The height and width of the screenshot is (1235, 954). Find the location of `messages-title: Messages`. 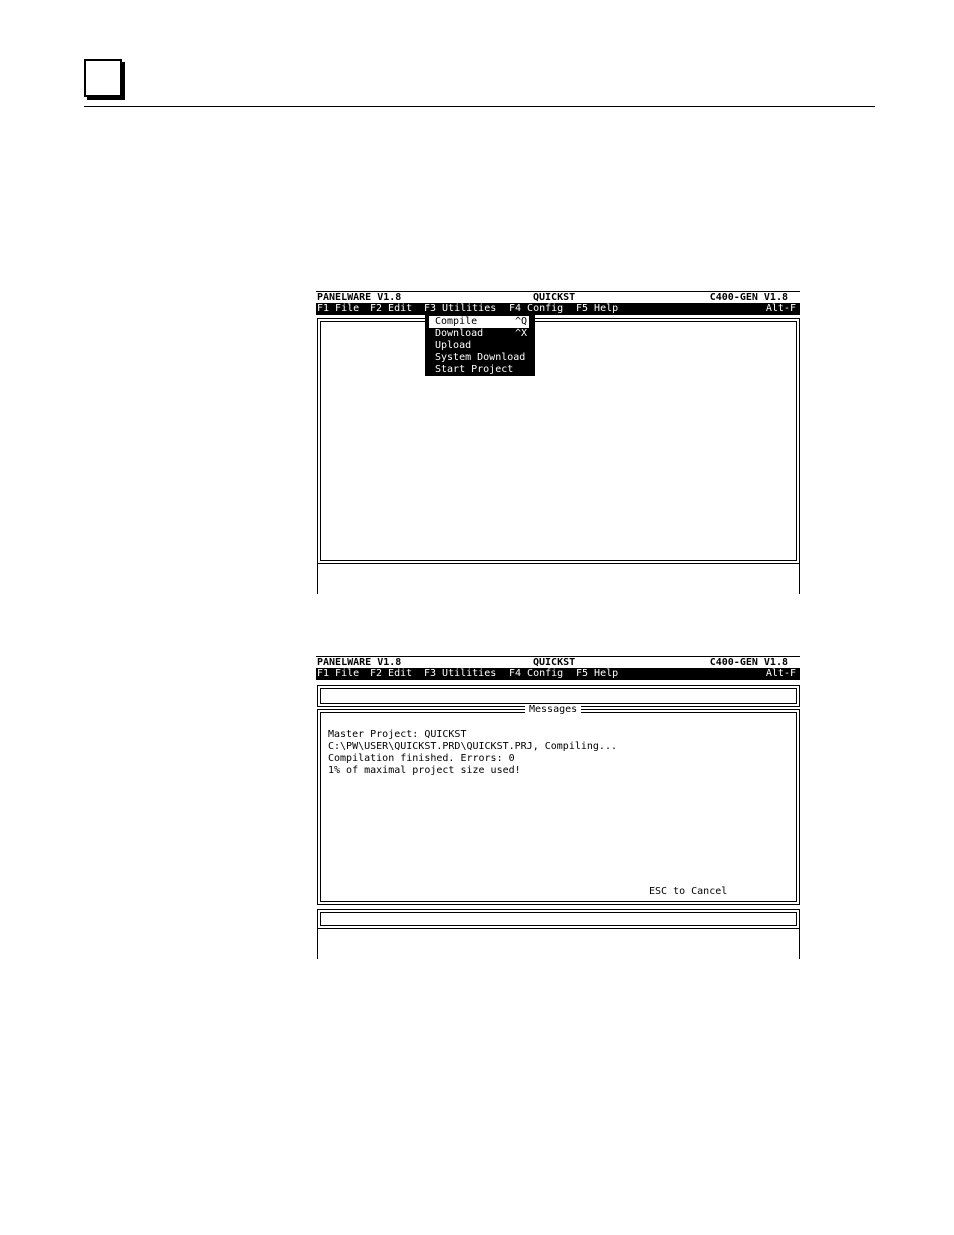

messages-title: Messages is located at coordinates (553, 710).